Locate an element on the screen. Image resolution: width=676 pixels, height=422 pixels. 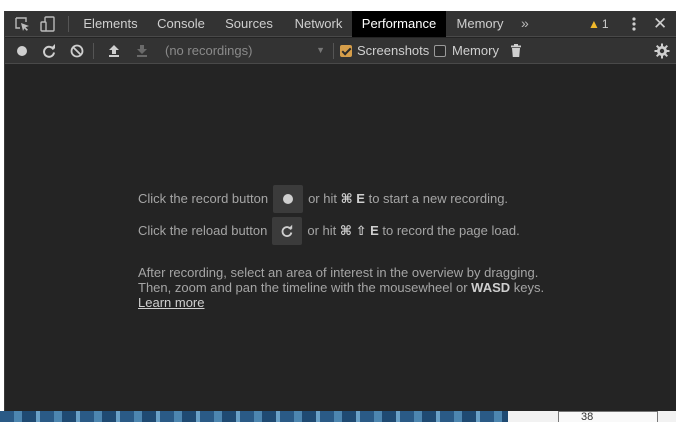
recordings-select: (no recordings) ▼ is located at coordinates (246, 51).